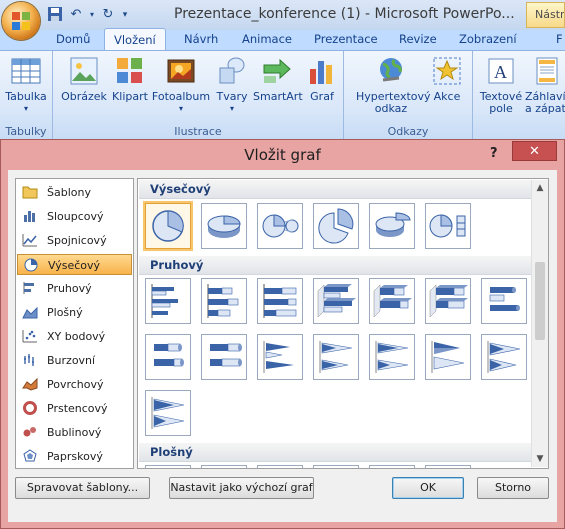  I want to click on undo-dropdown-icon: ▾, so click(92, 15).